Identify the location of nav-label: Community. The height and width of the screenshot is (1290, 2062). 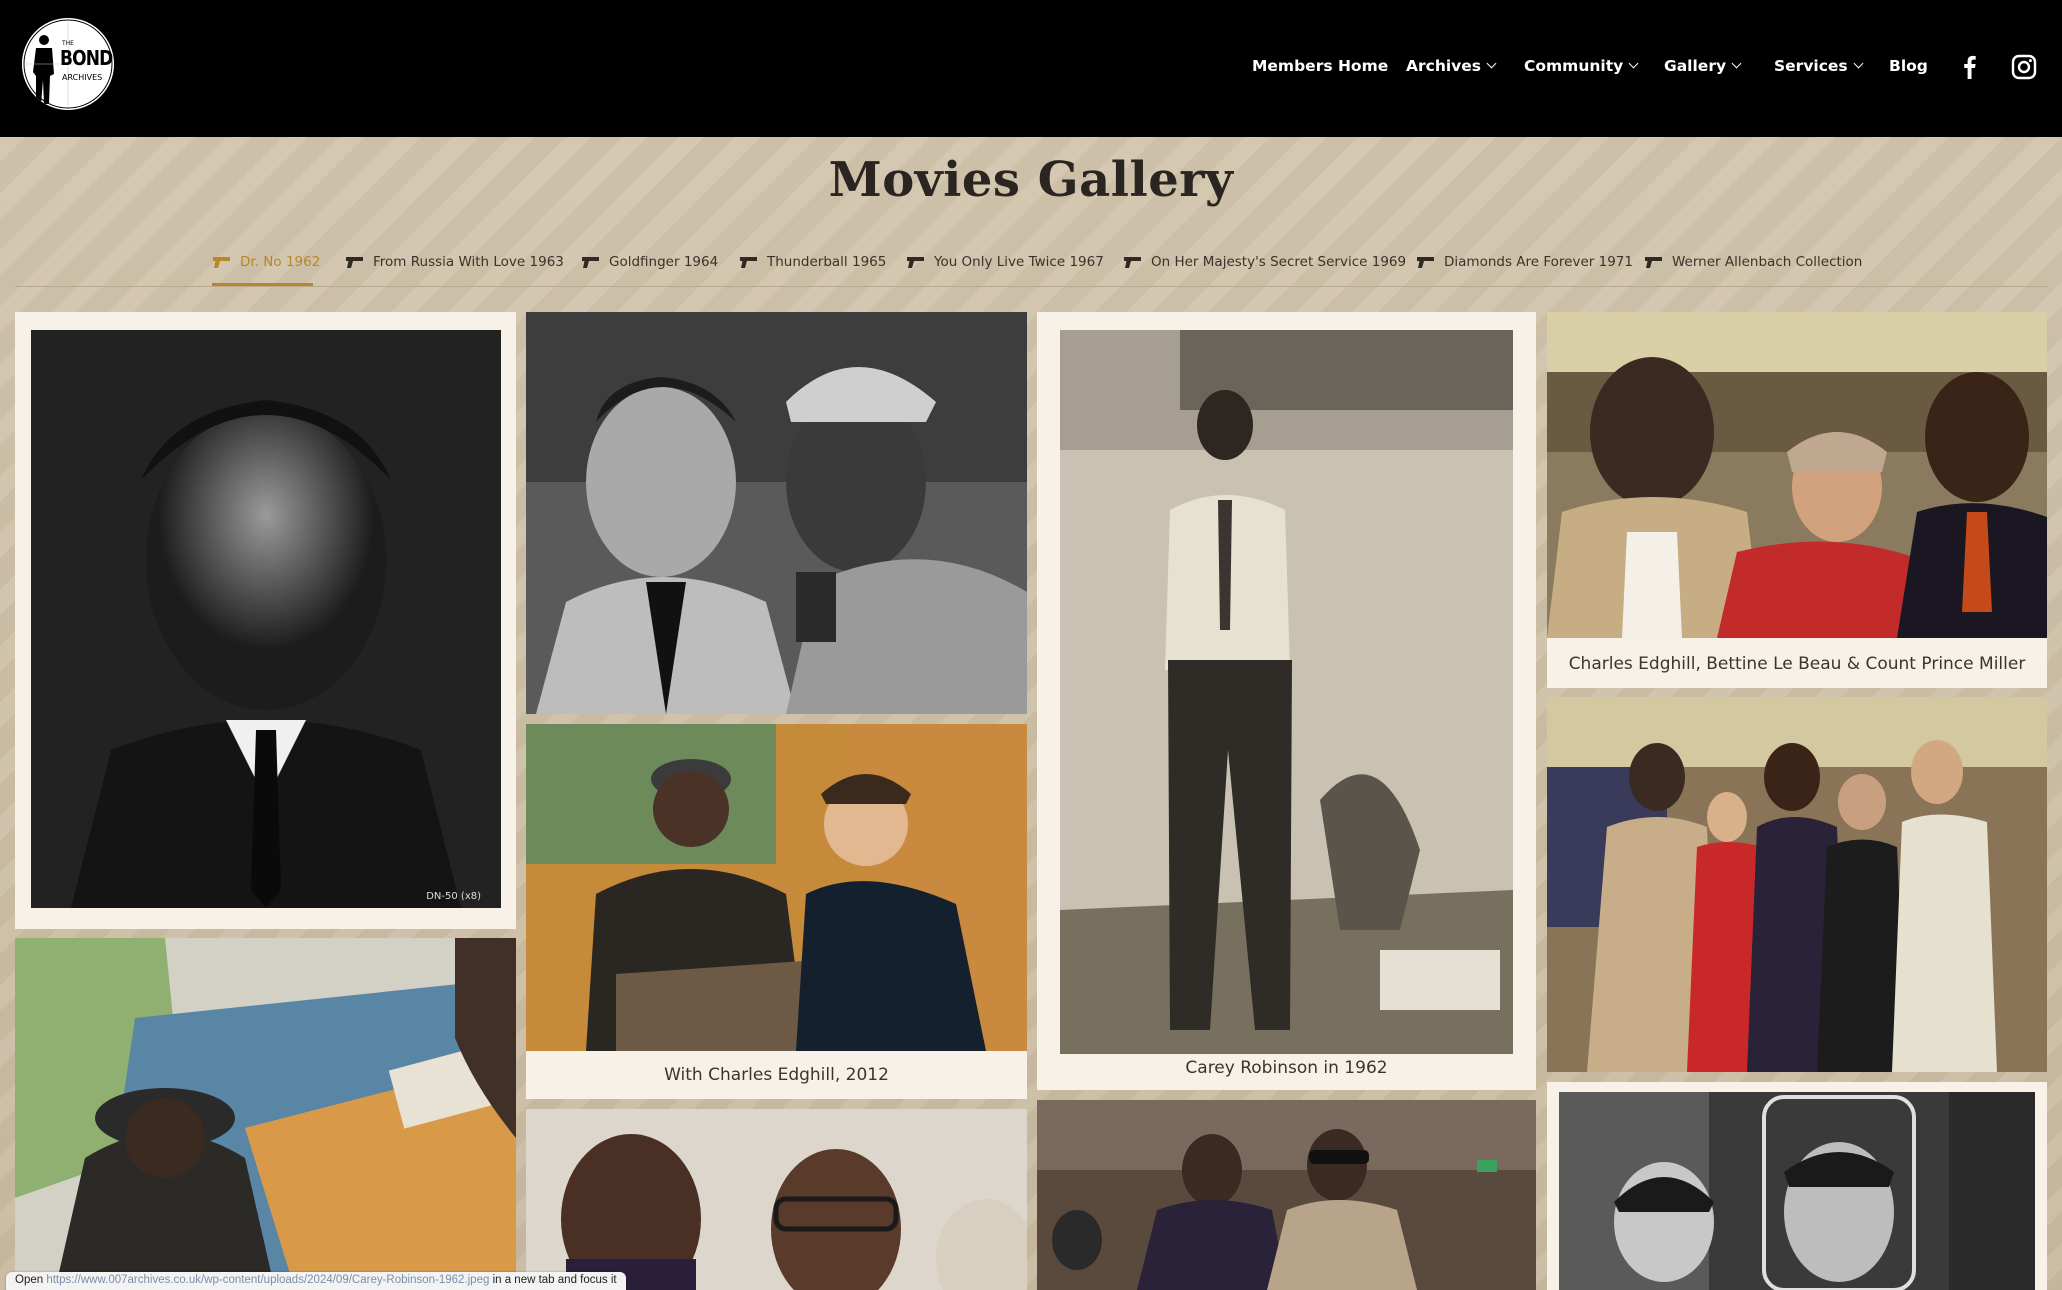
(1574, 66).